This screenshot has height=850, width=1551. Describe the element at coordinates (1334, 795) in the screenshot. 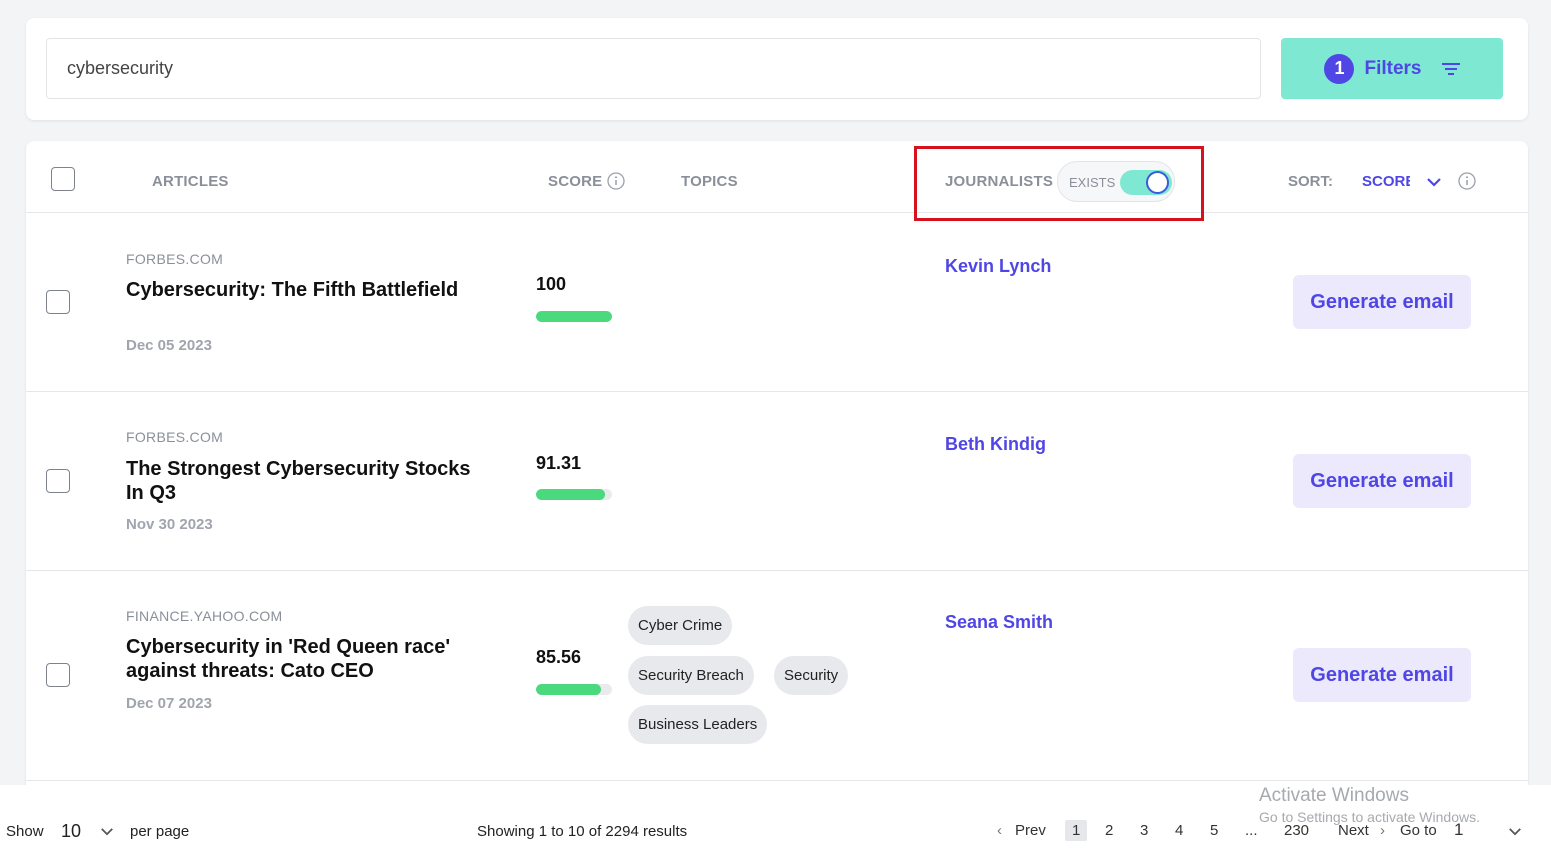

I see `windows-activation-title: Activate Windows` at that location.